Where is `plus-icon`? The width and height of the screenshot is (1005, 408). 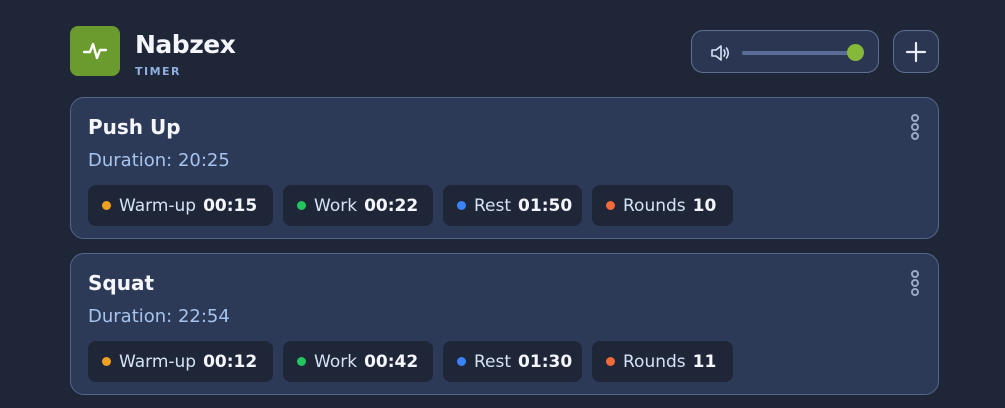 plus-icon is located at coordinates (916, 51).